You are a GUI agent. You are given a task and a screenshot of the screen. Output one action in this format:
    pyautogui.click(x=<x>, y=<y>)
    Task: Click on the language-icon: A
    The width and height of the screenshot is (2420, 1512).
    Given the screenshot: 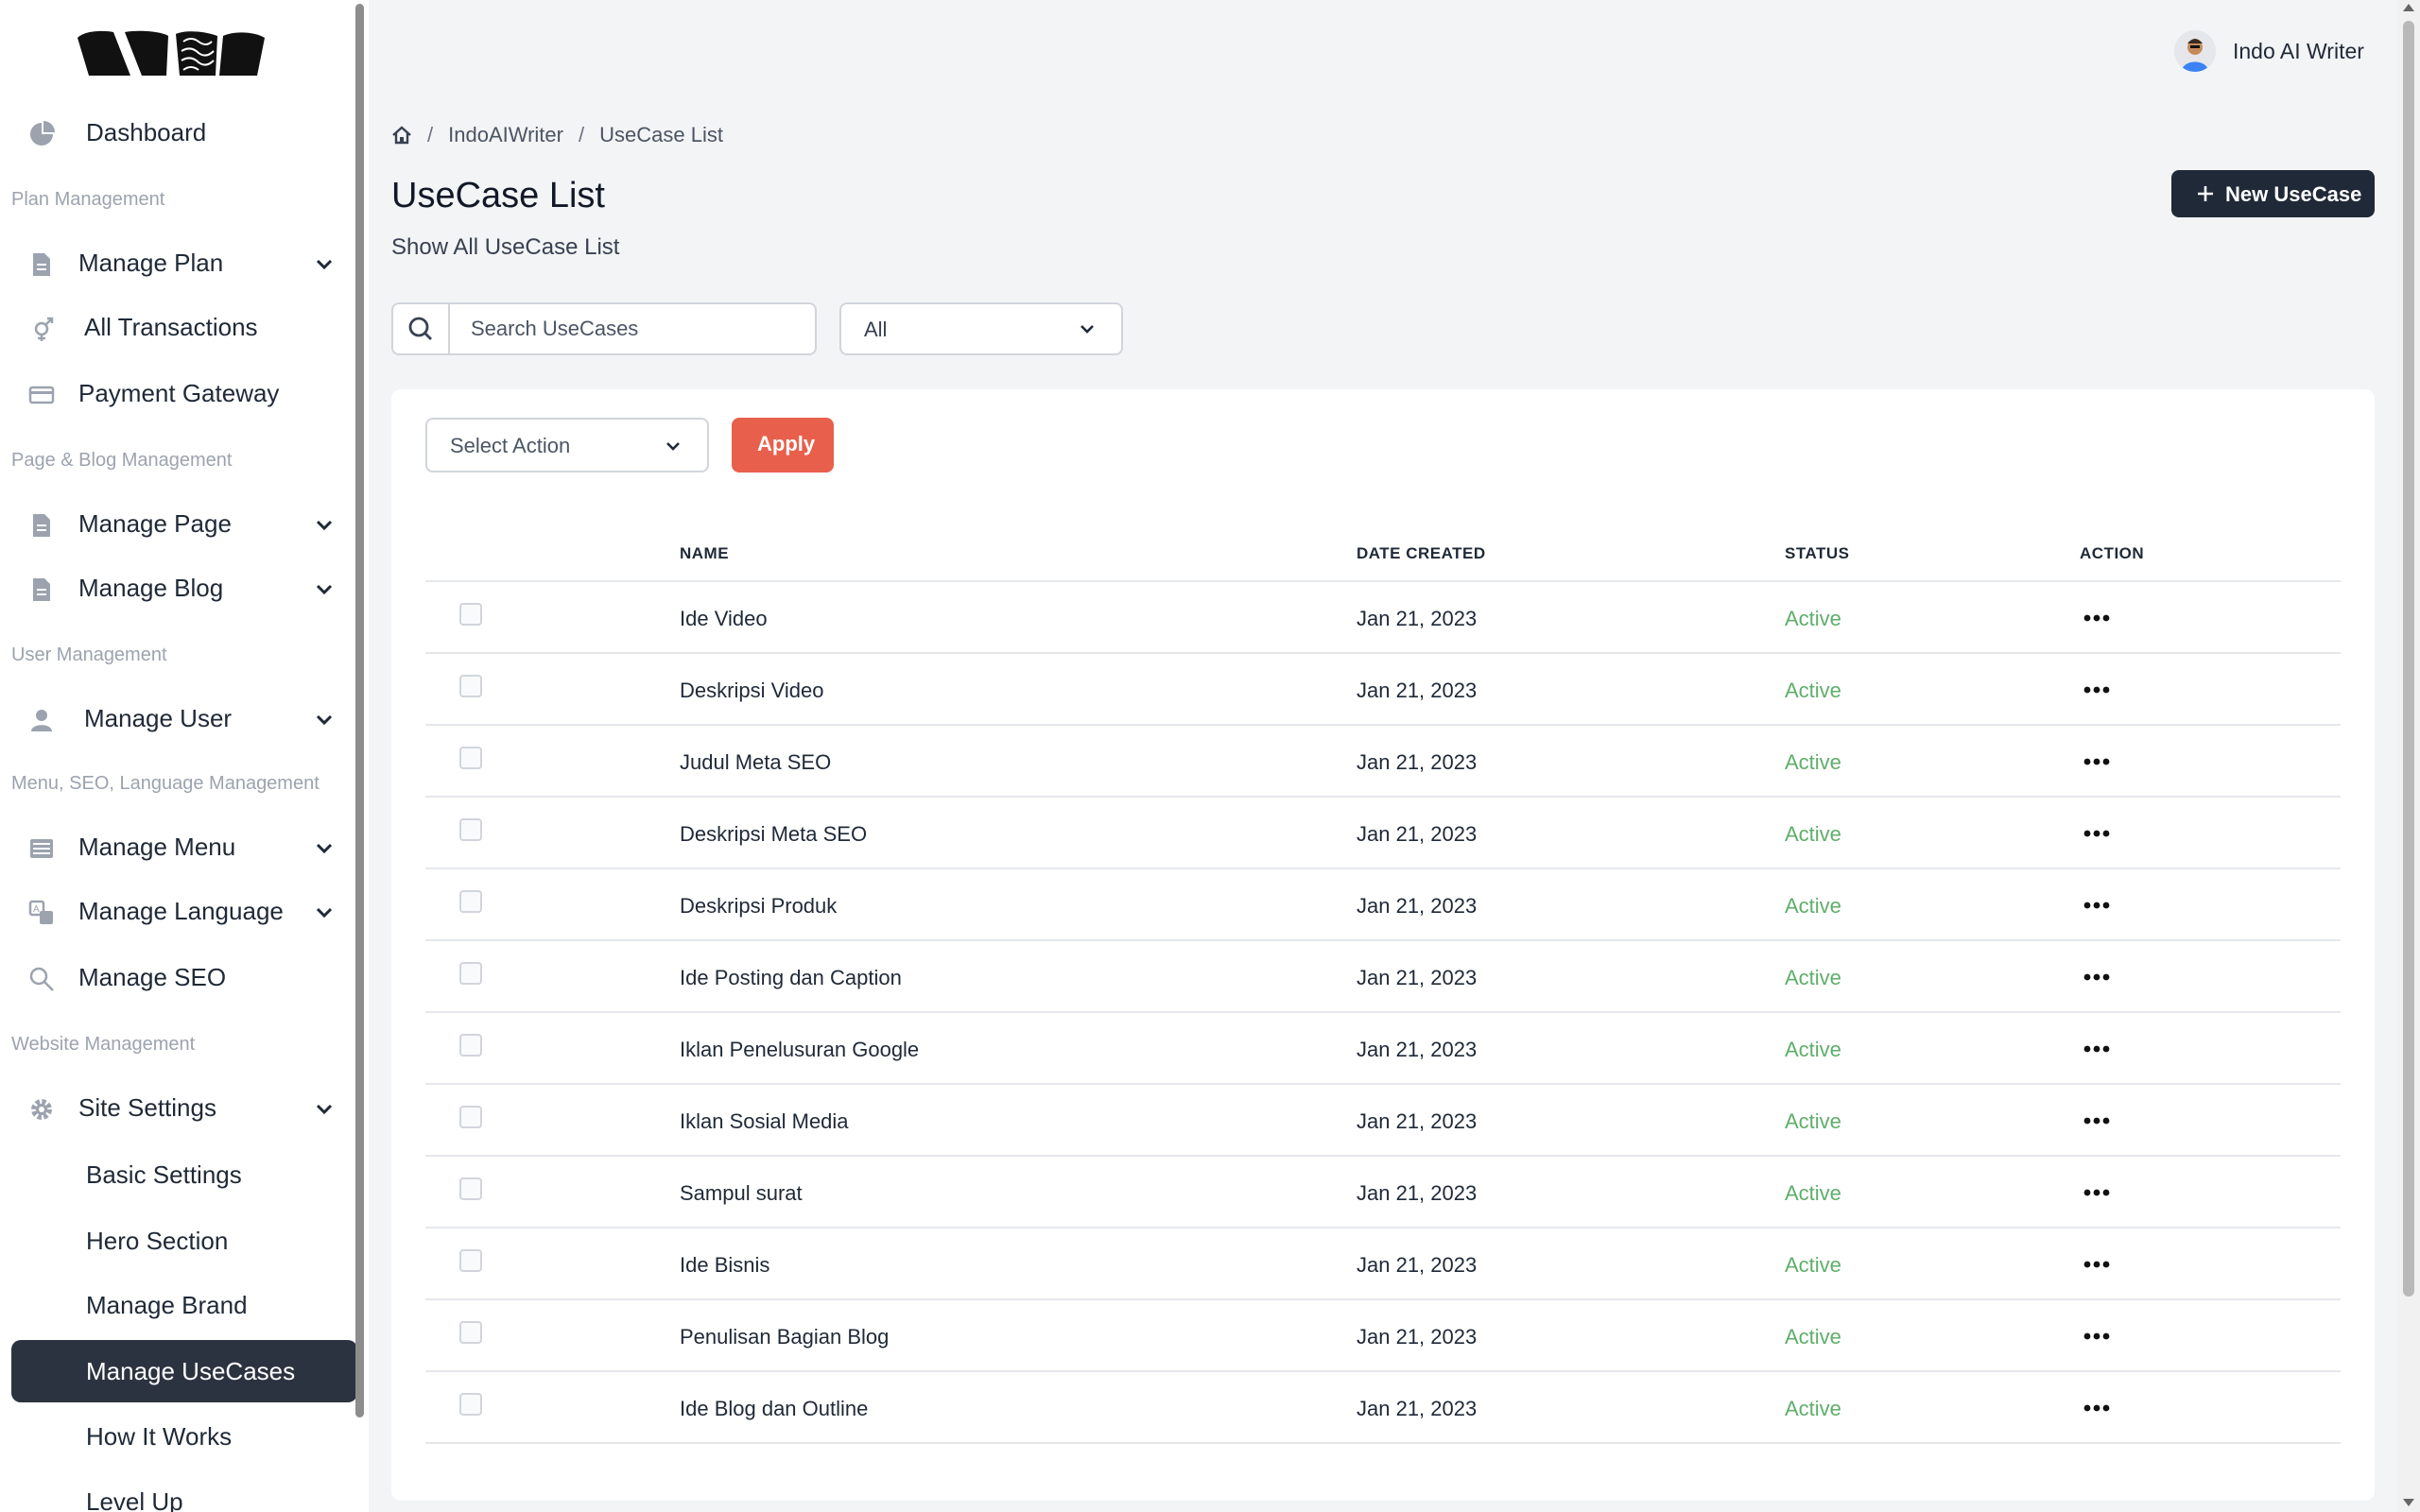 What is the action you would take?
    pyautogui.click(x=40, y=912)
    